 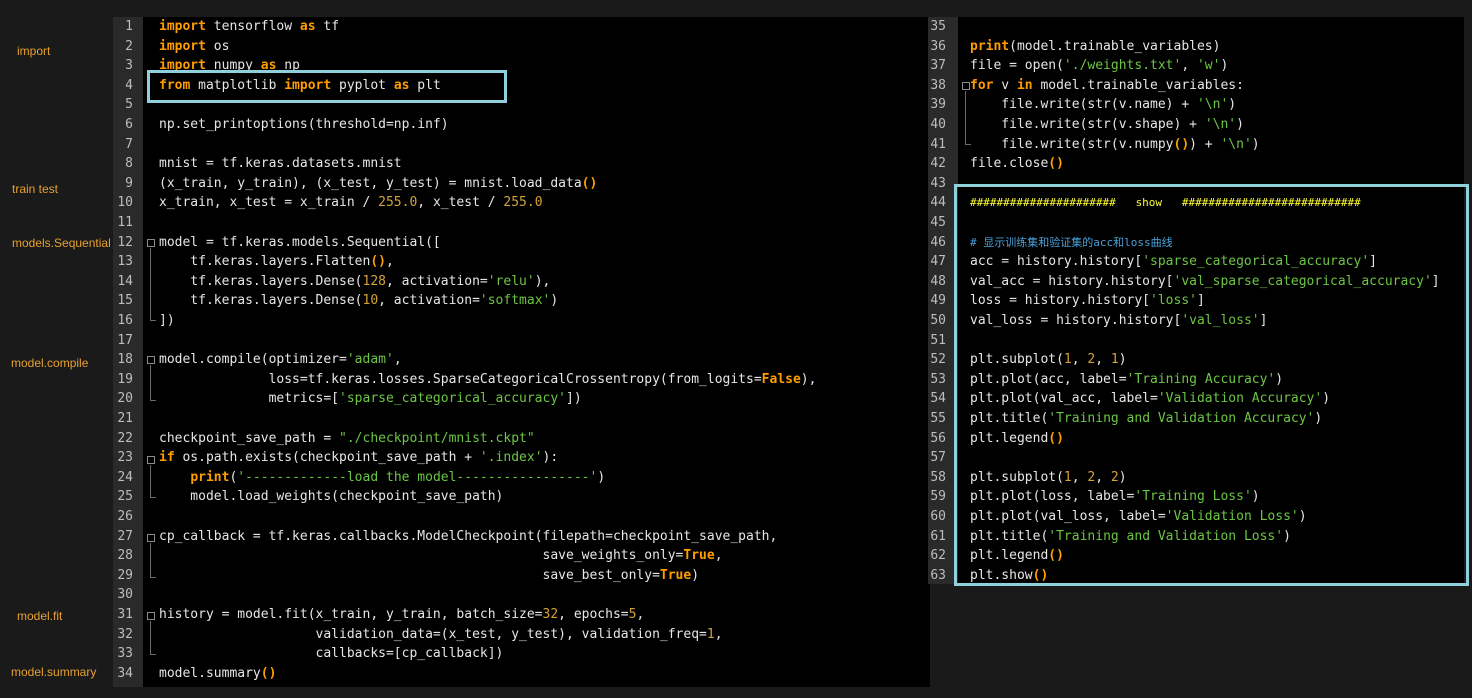 I want to click on code-line: 26, so click(x=521, y=517).